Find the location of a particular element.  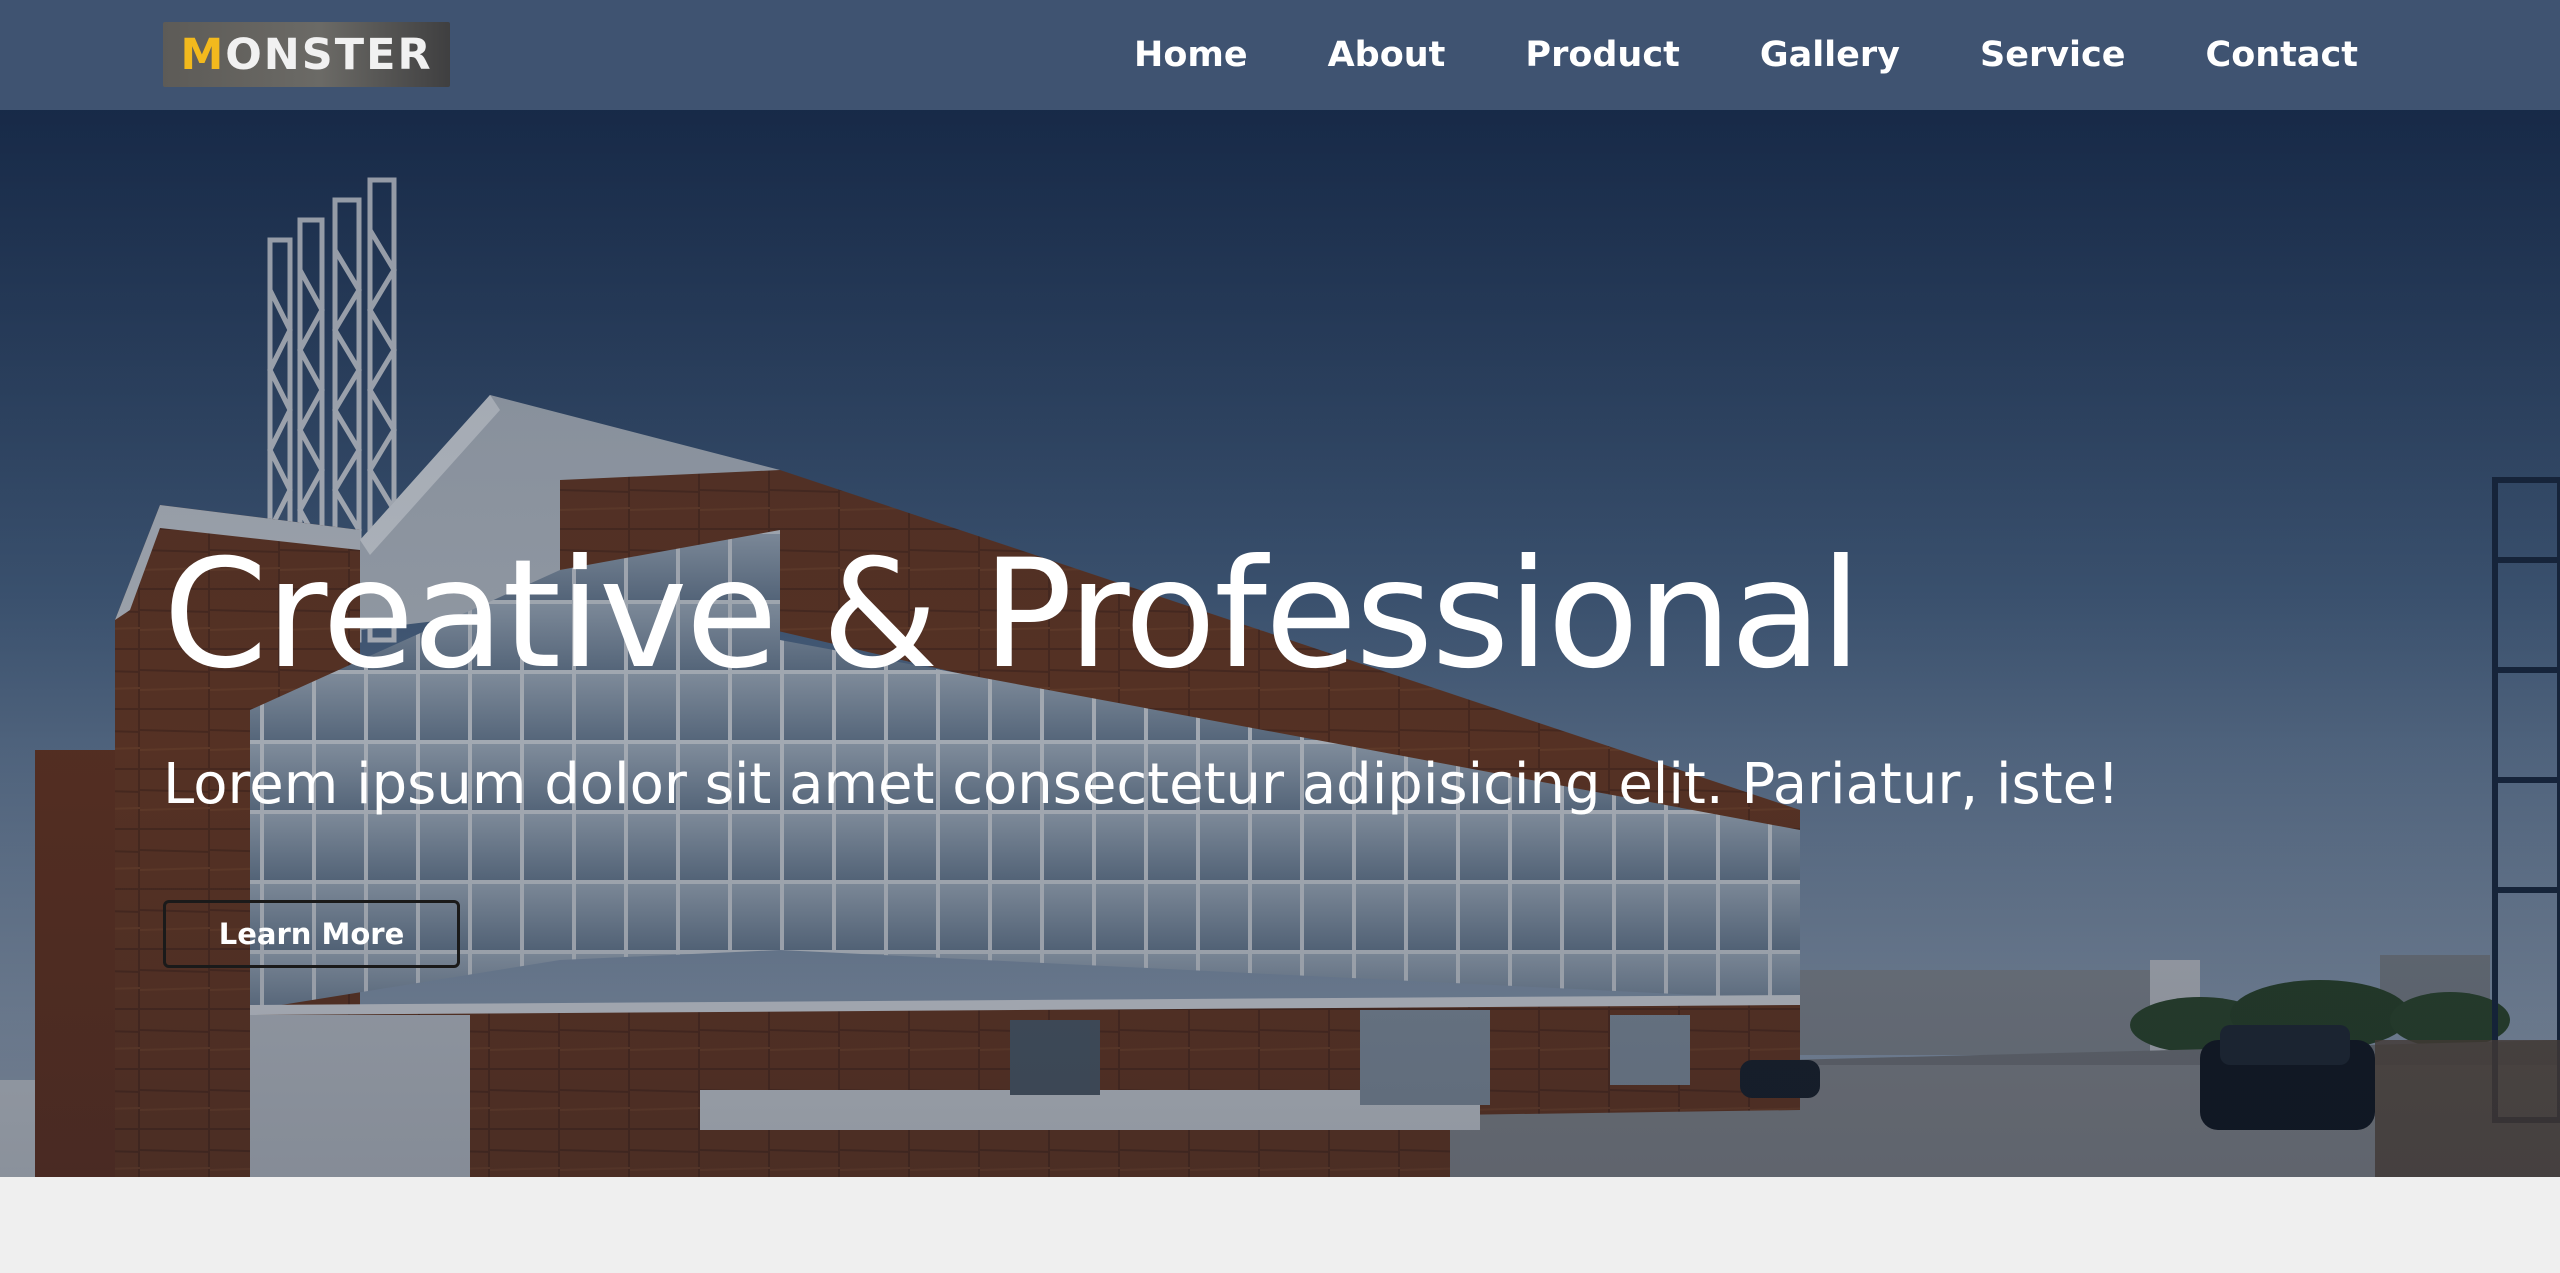

nav-link-gallery: Gallery is located at coordinates (1830, 55).